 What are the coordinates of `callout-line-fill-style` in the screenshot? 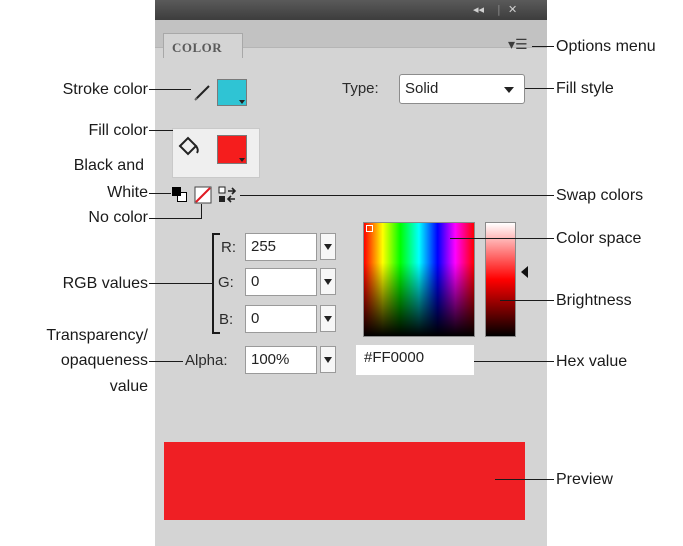 It's located at (539, 88).